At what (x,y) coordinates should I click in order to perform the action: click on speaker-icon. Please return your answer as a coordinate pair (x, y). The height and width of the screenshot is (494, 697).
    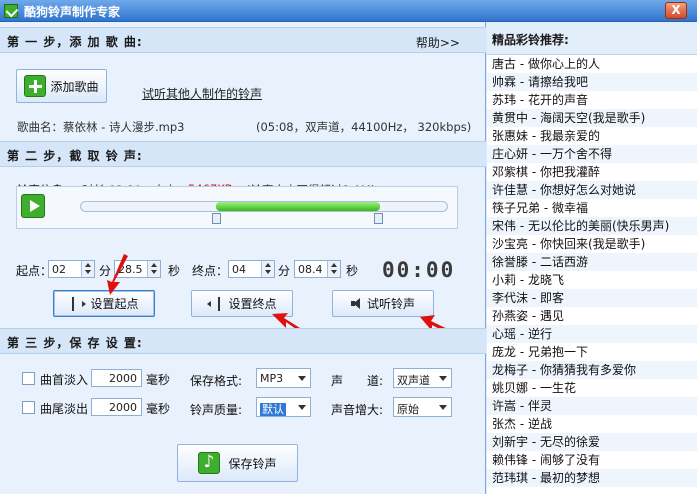
    Looking at the image, I should click on (356, 303).